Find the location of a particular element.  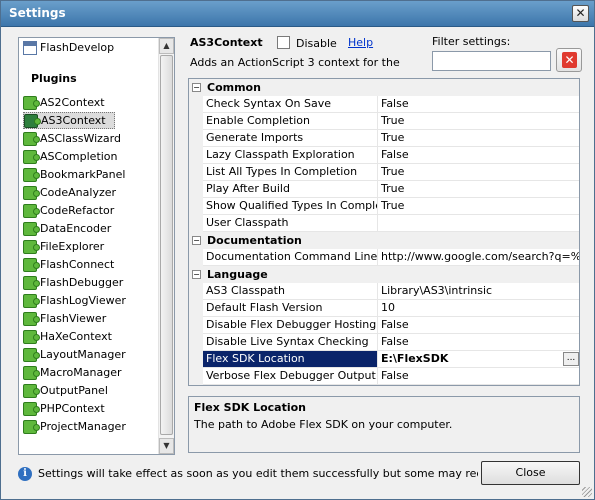

property-value-text: Library\AS3\intrinsic is located at coordinates (437, 290).